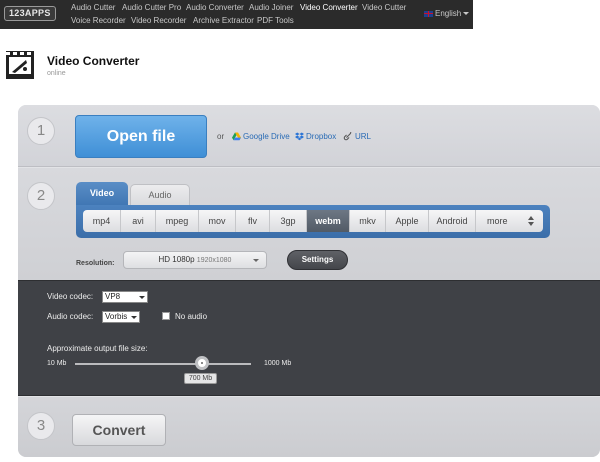 The height and width of the screenshot is (462, 600). Describe the element at coordinates (215, 7) in the screenshot. I see `nav-link-audio-converter: Audio Converter` at that location.